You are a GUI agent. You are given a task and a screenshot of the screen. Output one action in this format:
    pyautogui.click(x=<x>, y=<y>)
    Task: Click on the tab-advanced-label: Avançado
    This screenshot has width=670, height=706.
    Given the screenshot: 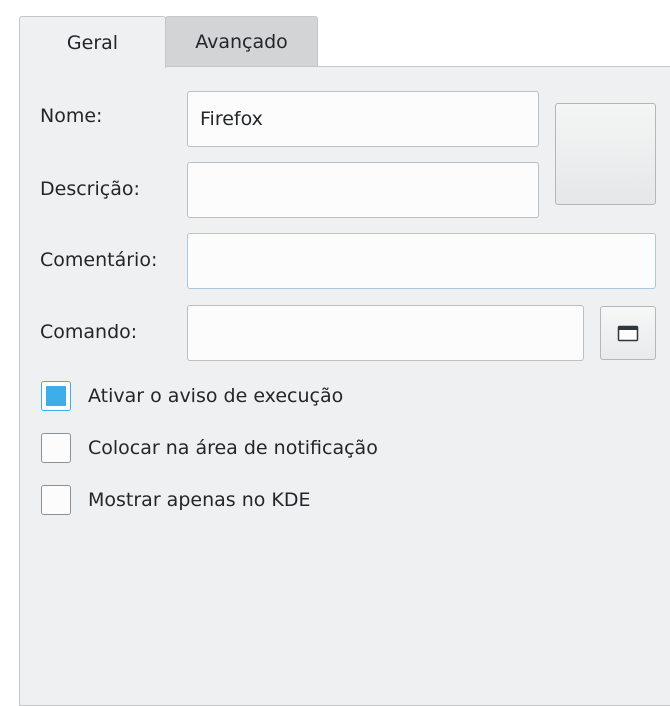 What is the action you would take?
    pyautogui.click(x=241, y=42)
    